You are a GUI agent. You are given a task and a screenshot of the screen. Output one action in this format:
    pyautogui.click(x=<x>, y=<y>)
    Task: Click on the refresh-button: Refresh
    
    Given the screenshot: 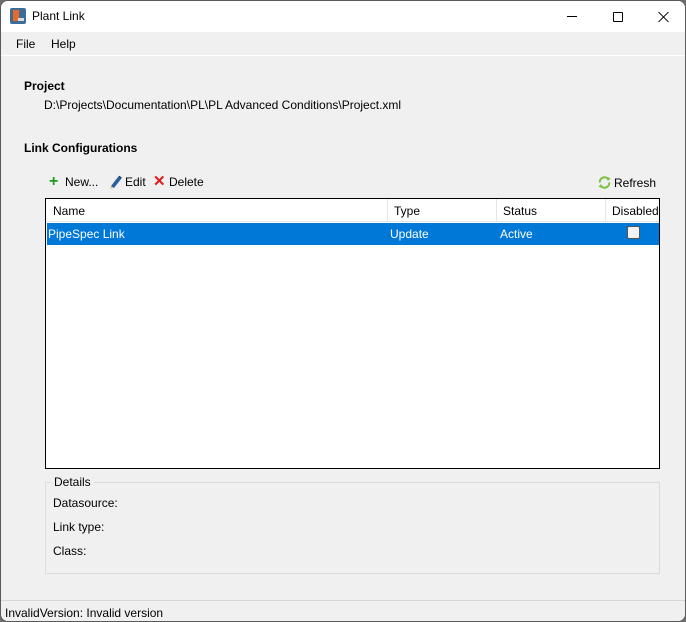 What is the action you would take?
    pyautogui.click(x=626, y=182)
    